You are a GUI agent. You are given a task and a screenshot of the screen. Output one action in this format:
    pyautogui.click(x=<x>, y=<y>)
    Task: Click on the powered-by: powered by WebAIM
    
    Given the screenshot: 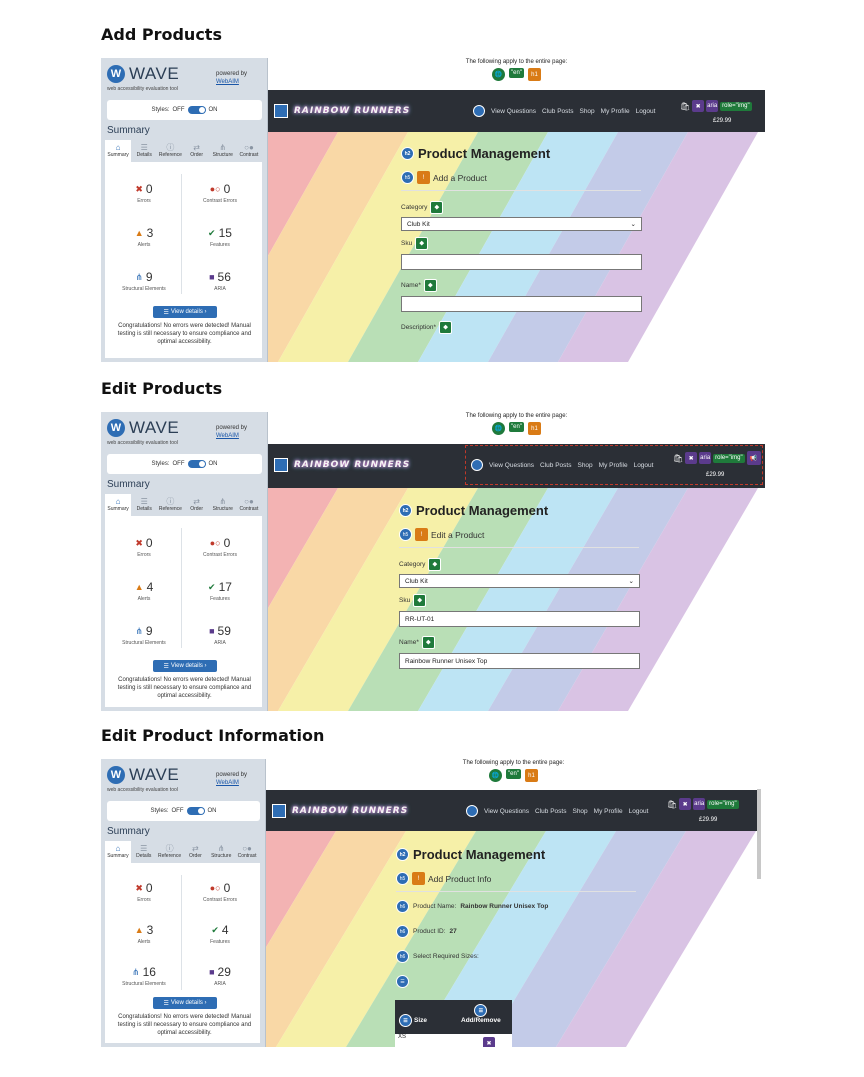 What is the action you would take?
    pyautogui.click(x=232, y=432)
    